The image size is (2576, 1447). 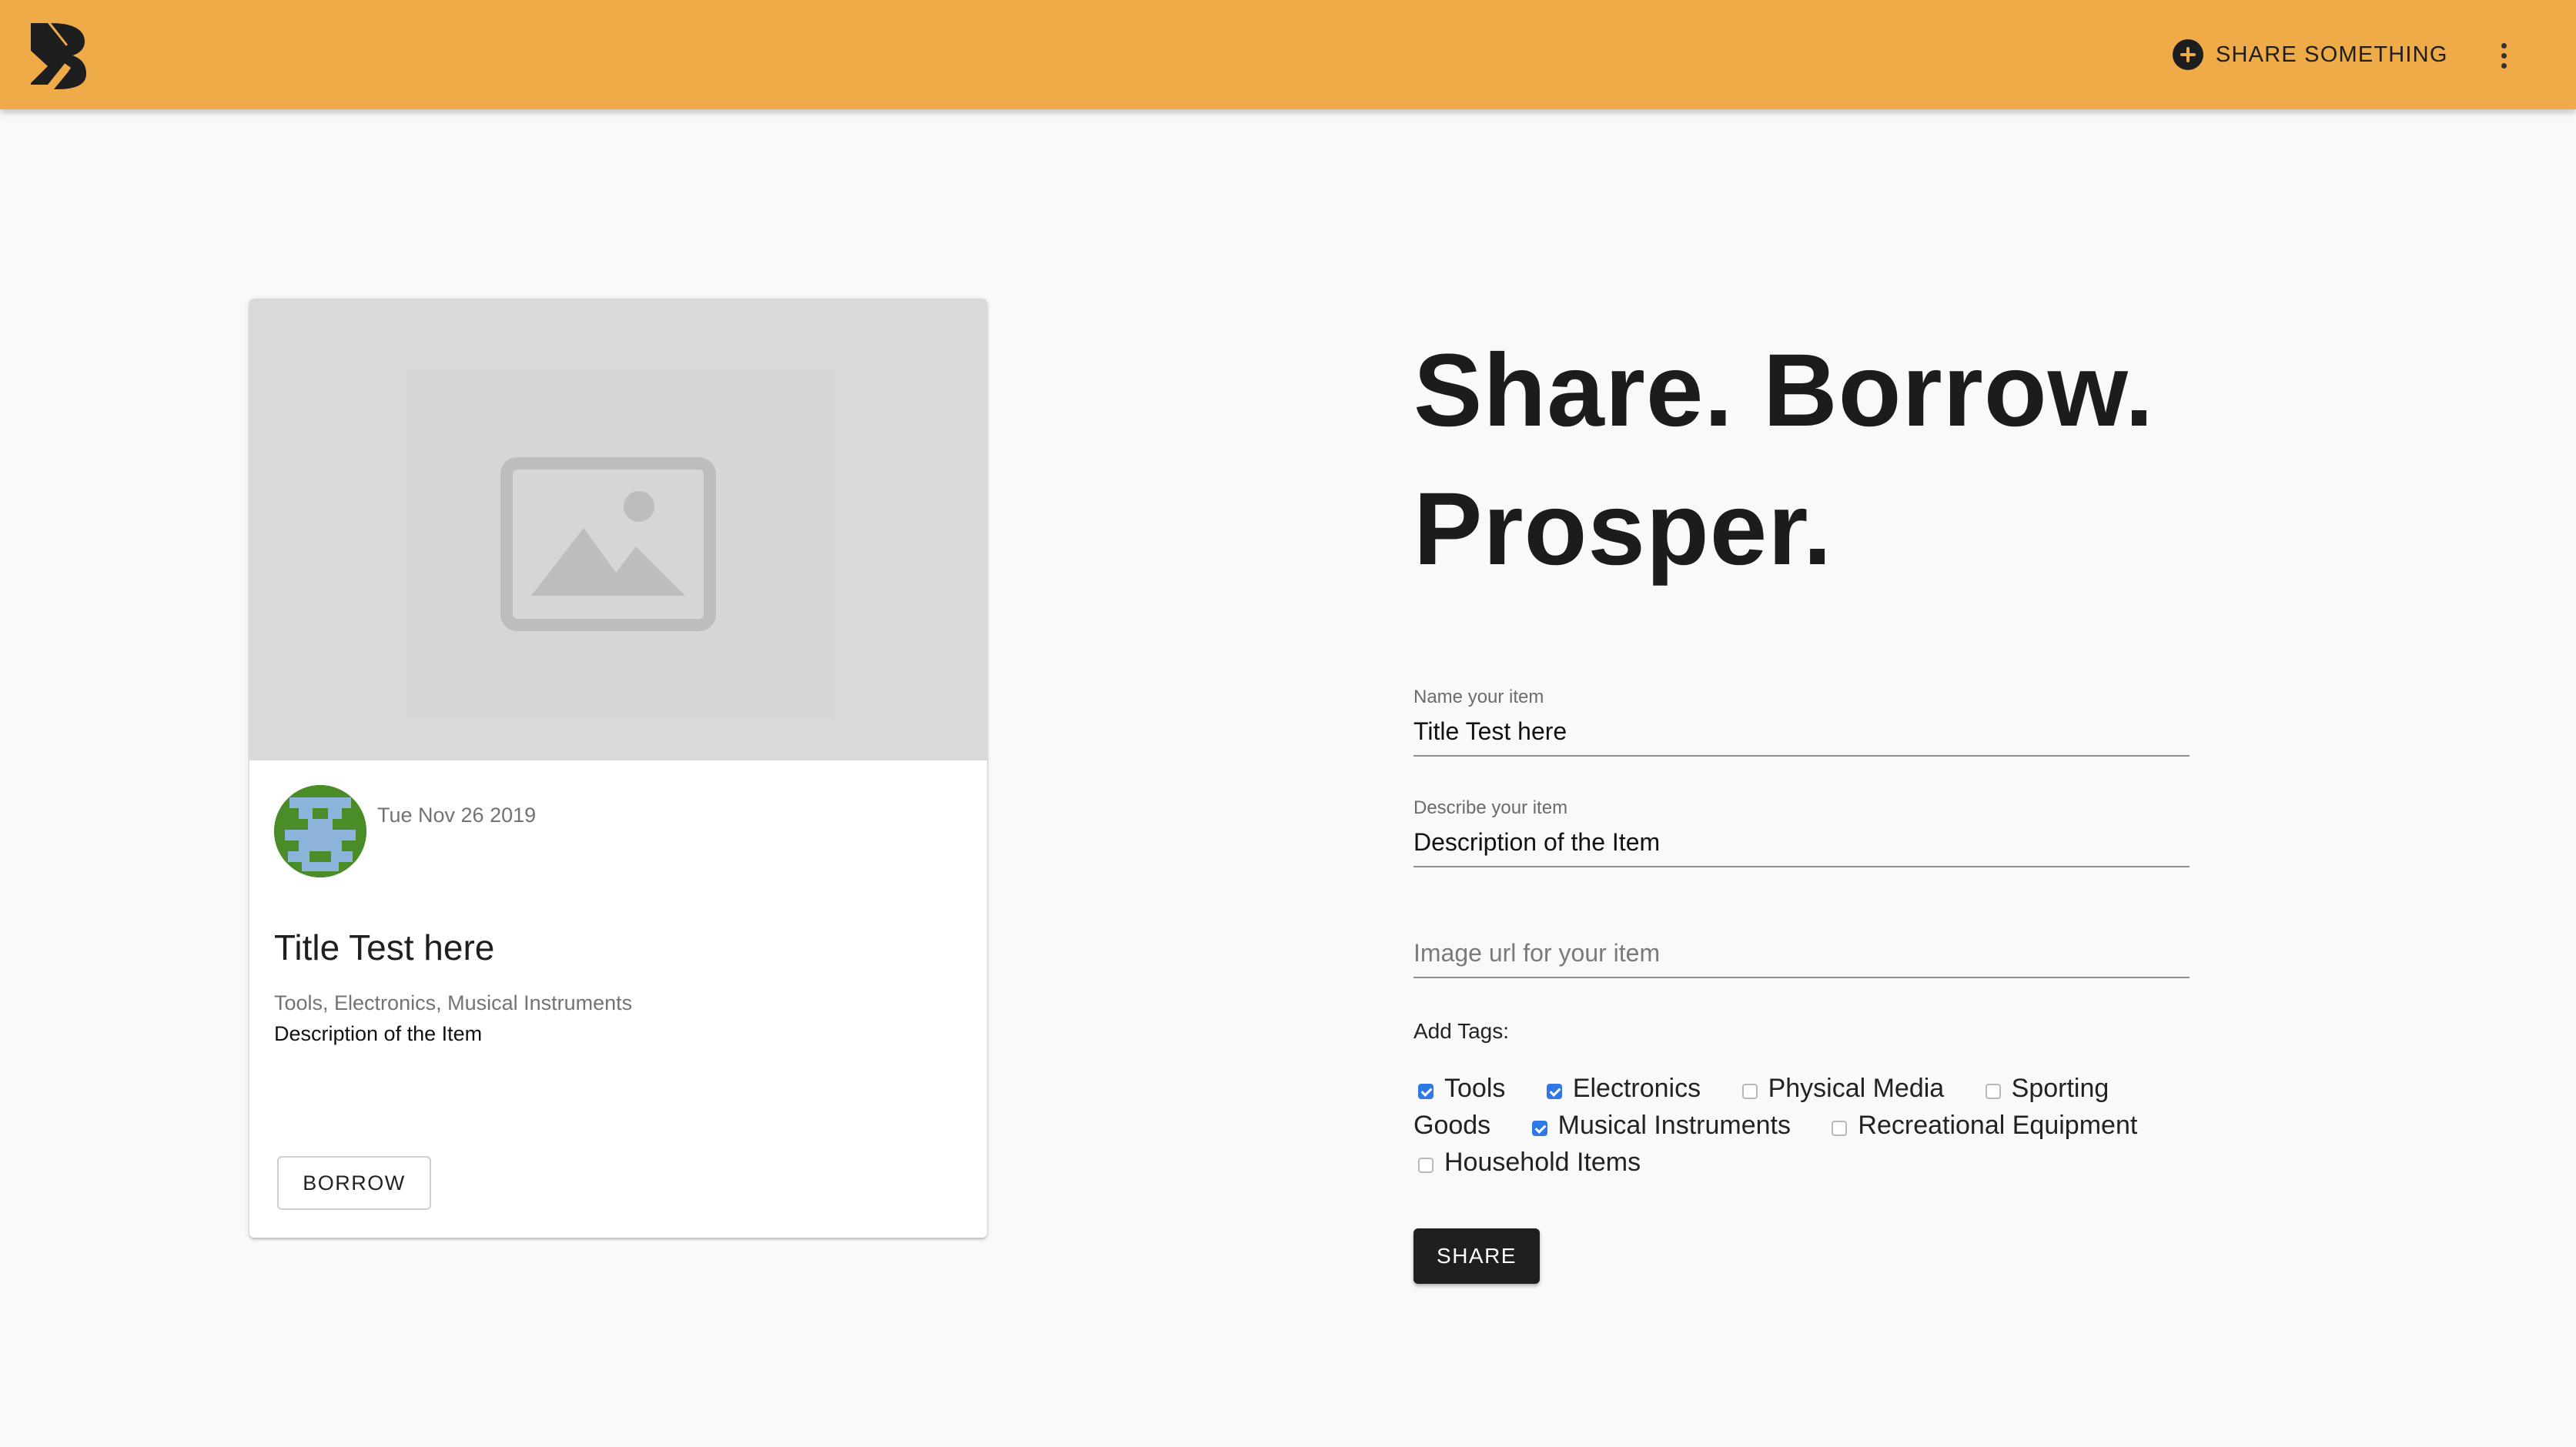 I want to click on more-vert-icon, so click(x=2504, y=55).